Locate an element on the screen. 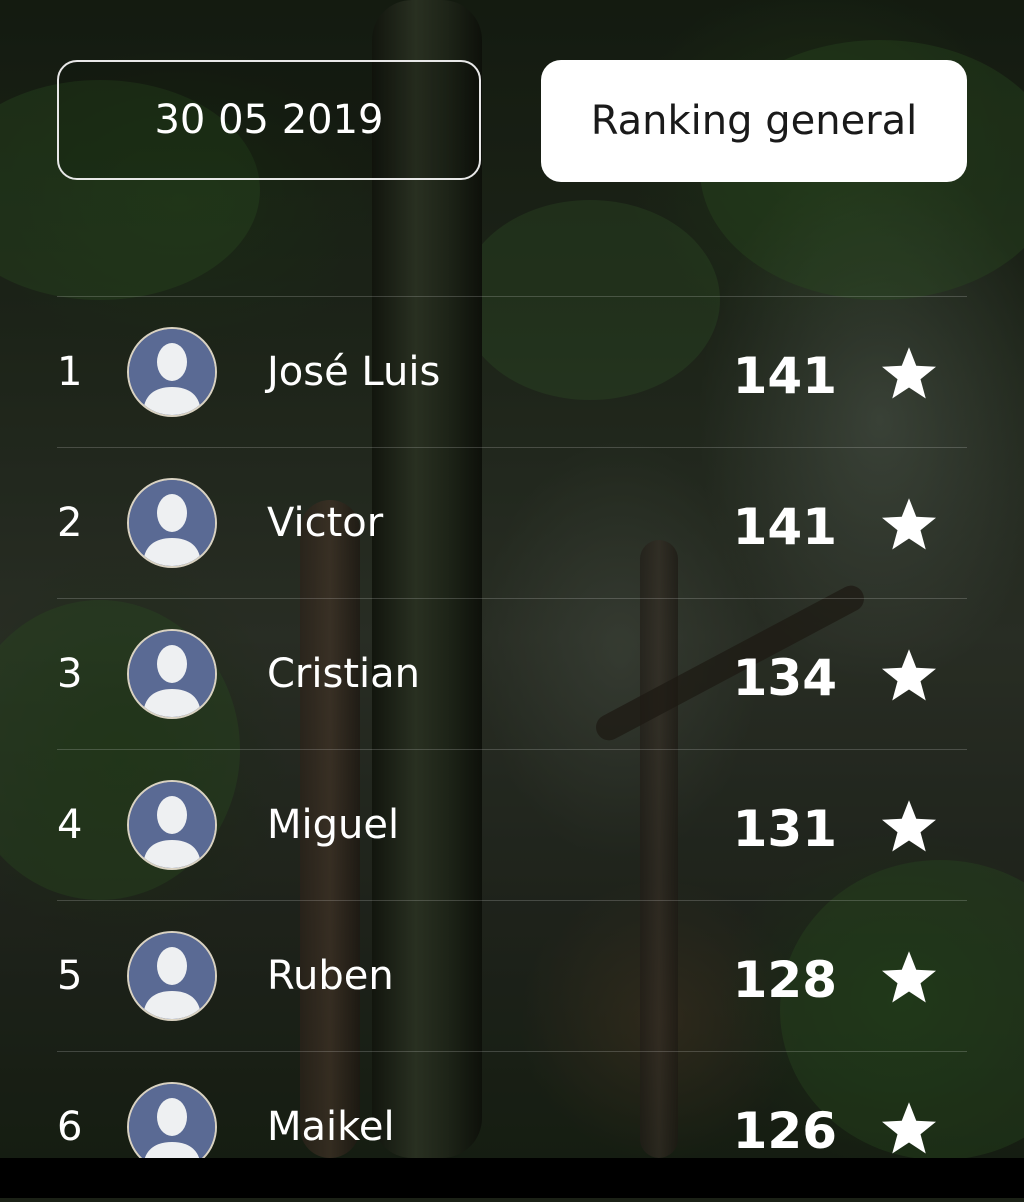 The width and height of the screenshot is (1024, 1202). player-name: Cristian is located at coordinates (343, 674).